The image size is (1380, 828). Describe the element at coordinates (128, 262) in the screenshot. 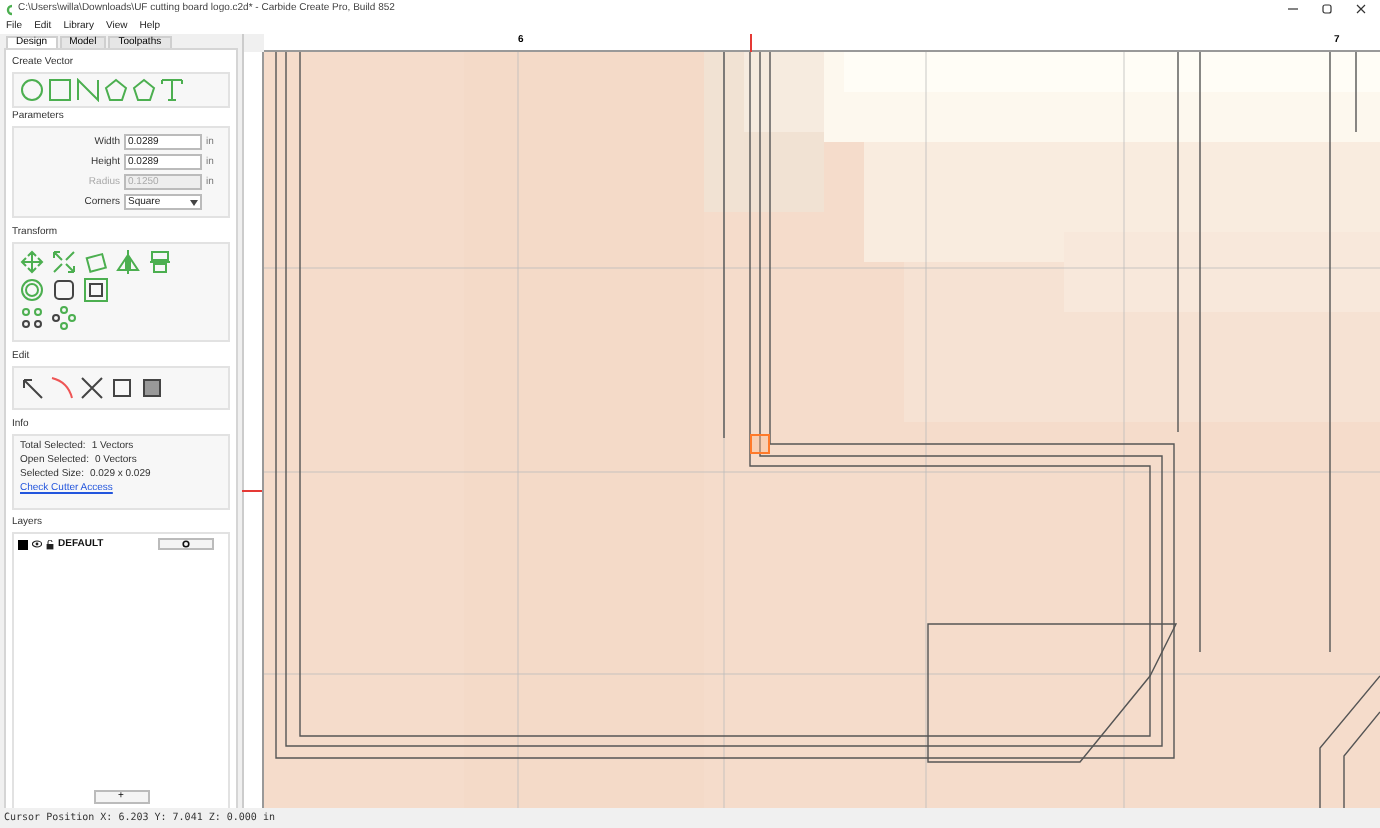

I see `mirror-icon` at that location.